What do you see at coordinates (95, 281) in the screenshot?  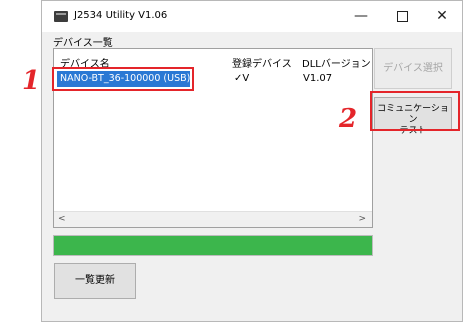 I see `refresh-list-button: 一覧更新` at bounding box center [95, 281].